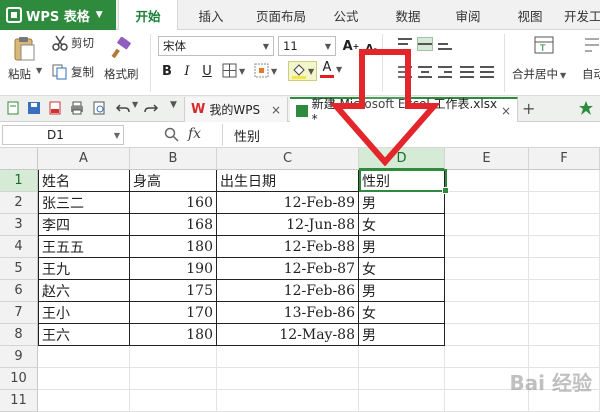 The width and height of the screenshot is (600, 412). What do you see at coordinates (487, 379) in the screenshot?
I see `cell-e10` at bounding box center [487, 379].